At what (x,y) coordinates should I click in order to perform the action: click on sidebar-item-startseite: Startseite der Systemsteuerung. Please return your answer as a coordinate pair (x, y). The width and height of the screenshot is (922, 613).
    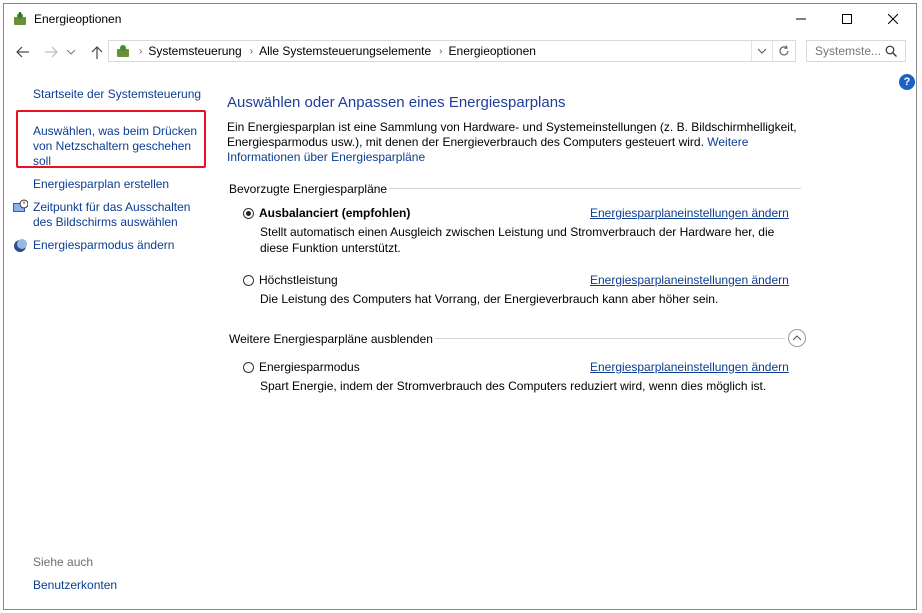
    Looking at the image, I should click on (117, 94).